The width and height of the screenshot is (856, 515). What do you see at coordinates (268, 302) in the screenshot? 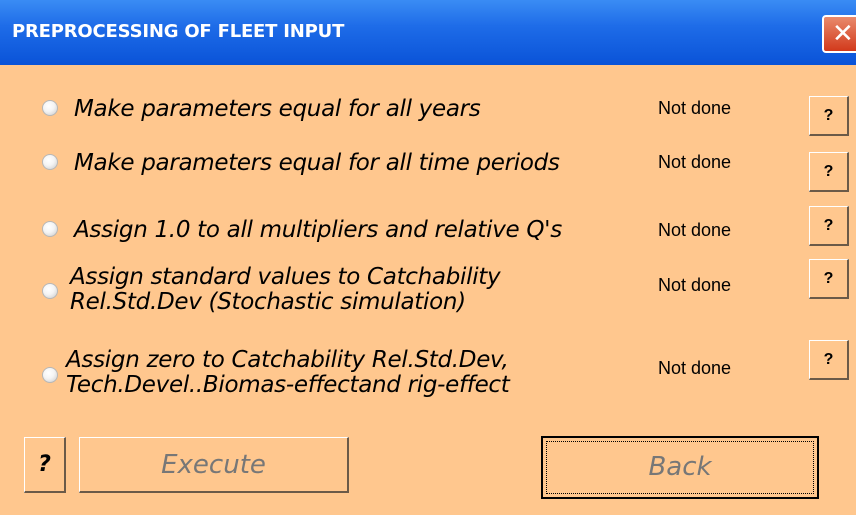
I see `option-label-line: Rel.Std.Dev (Stochastic simulation)` at bounding box center [268, 302].